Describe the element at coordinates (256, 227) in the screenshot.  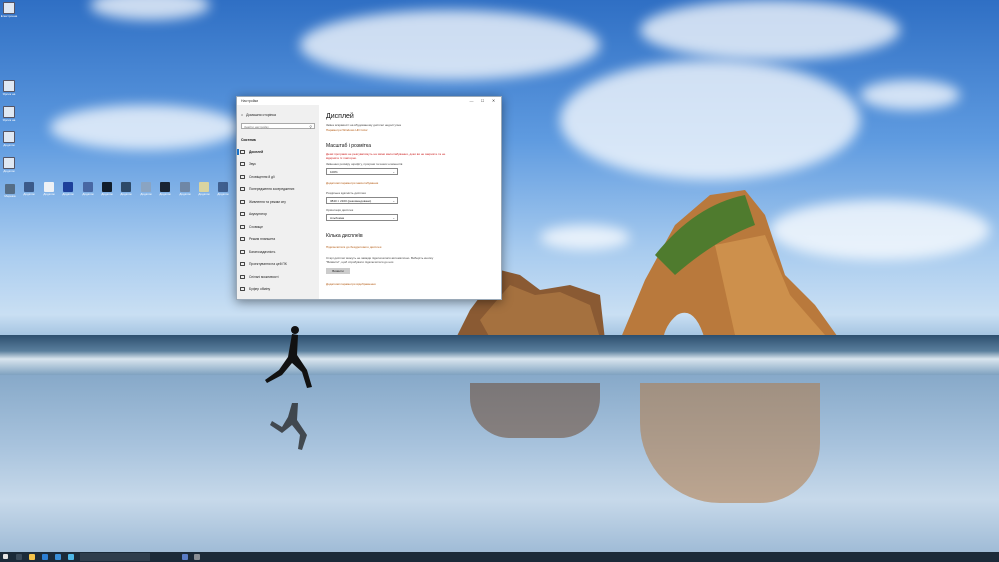
I see `sidebar-item-label: Сховище` at that location.